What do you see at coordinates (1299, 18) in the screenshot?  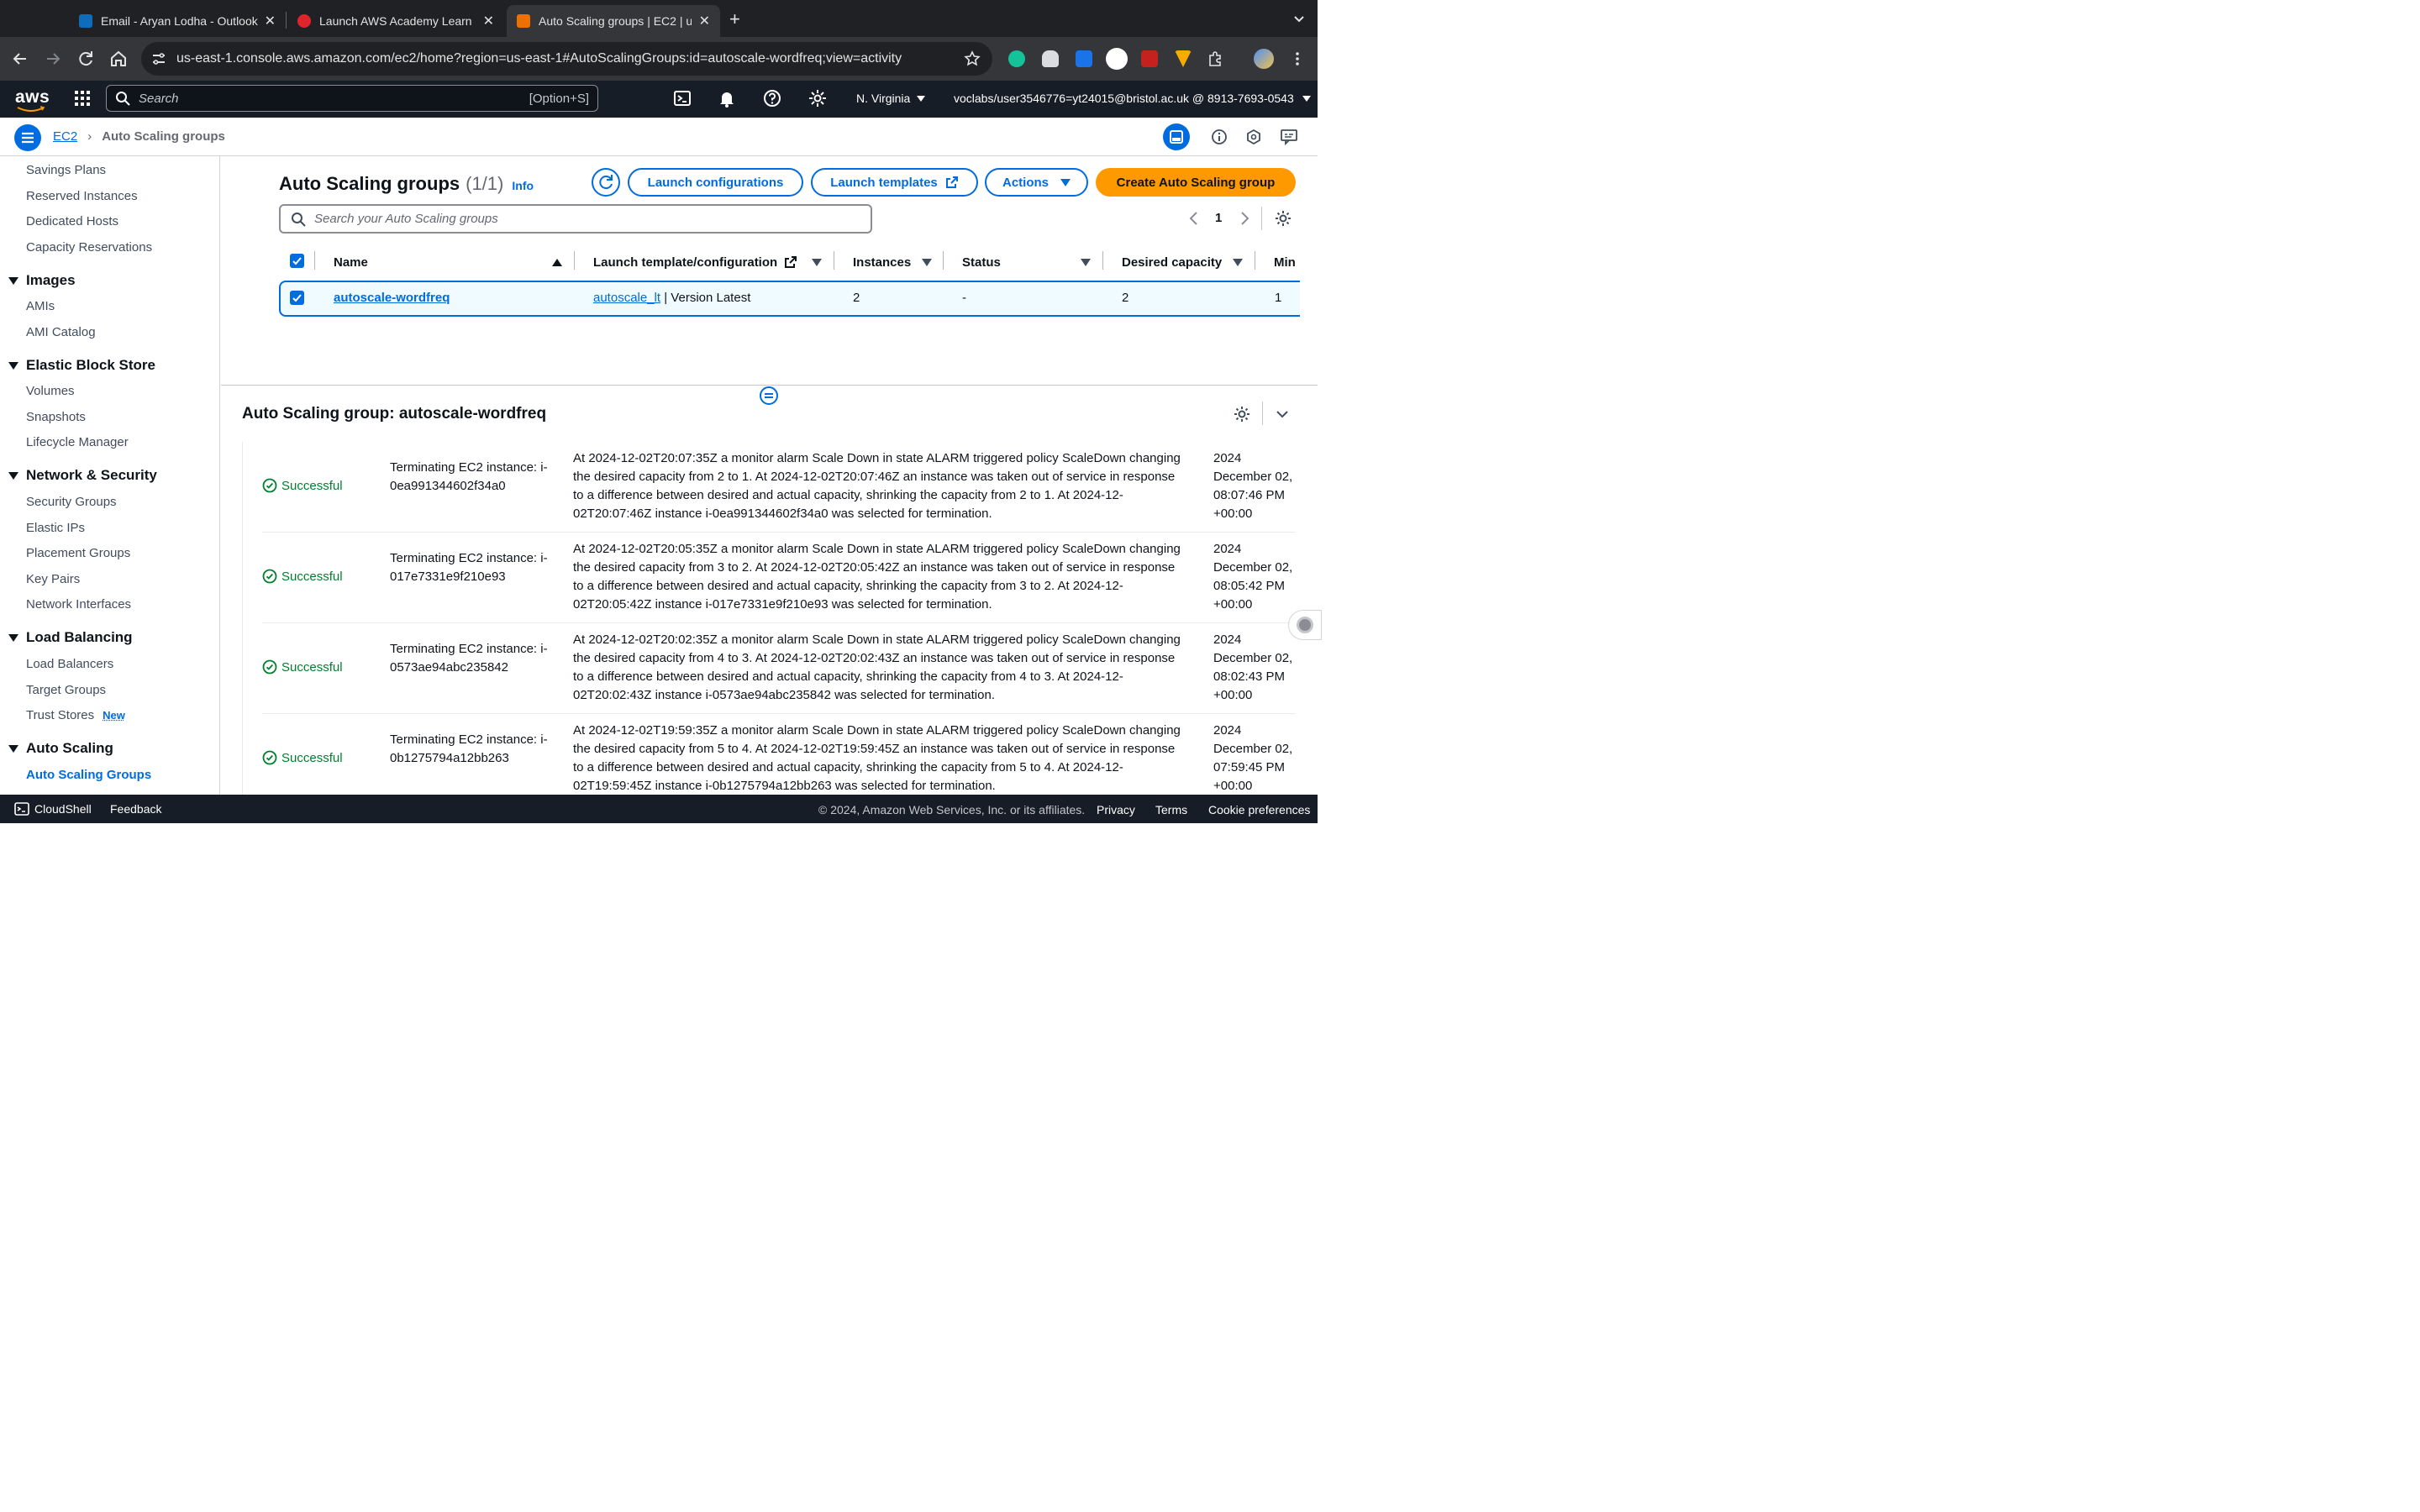 I see `tab-search-icon` at bounding box center [1299, 18].